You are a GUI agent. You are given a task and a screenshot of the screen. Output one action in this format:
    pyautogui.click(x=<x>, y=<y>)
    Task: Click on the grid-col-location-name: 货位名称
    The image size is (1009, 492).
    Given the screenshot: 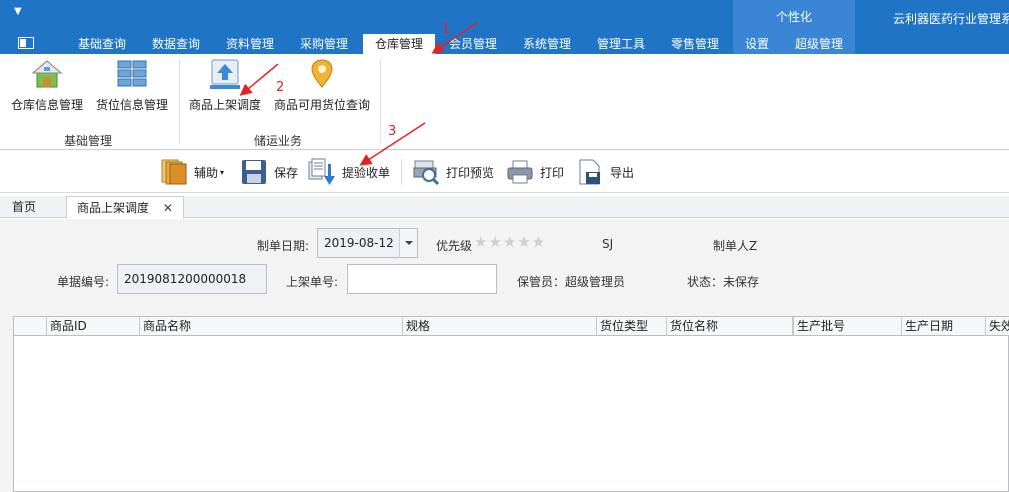 What is the action you would take?
    pyautogui.click(x=730, y=326)
    